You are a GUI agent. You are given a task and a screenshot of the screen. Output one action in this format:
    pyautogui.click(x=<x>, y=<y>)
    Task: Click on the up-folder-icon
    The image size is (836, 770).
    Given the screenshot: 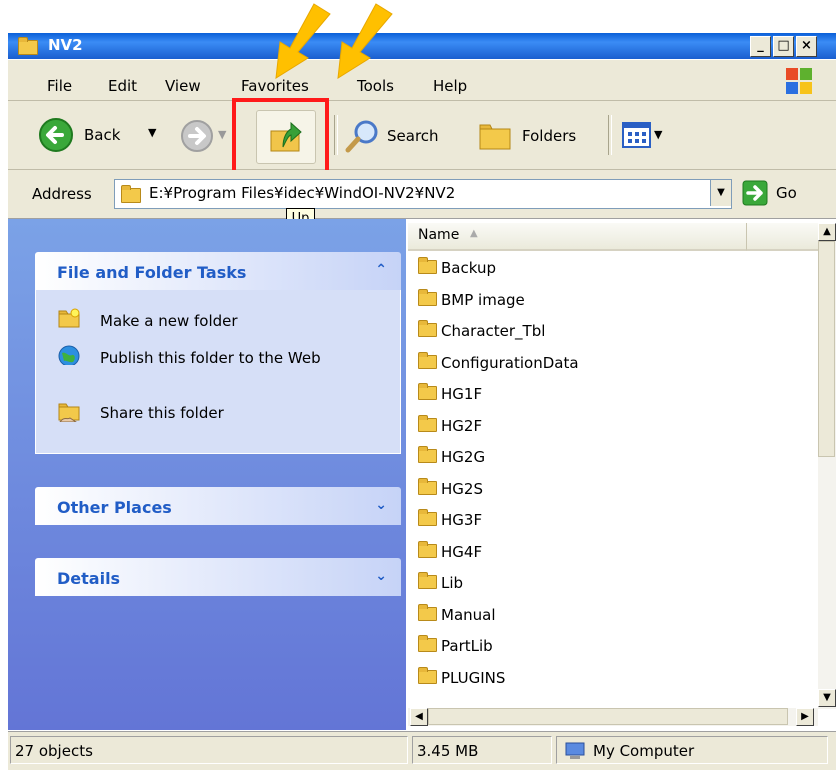 What is the action you would take?
    pyautogui.click(x=286, y=136)
    